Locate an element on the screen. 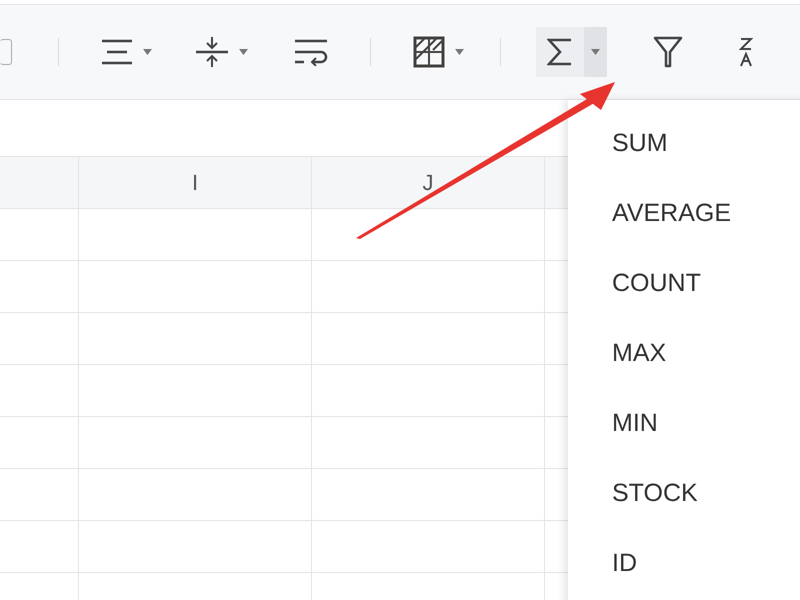 The image size is (800, 600). sum-button is located at coordinates (571, 52).